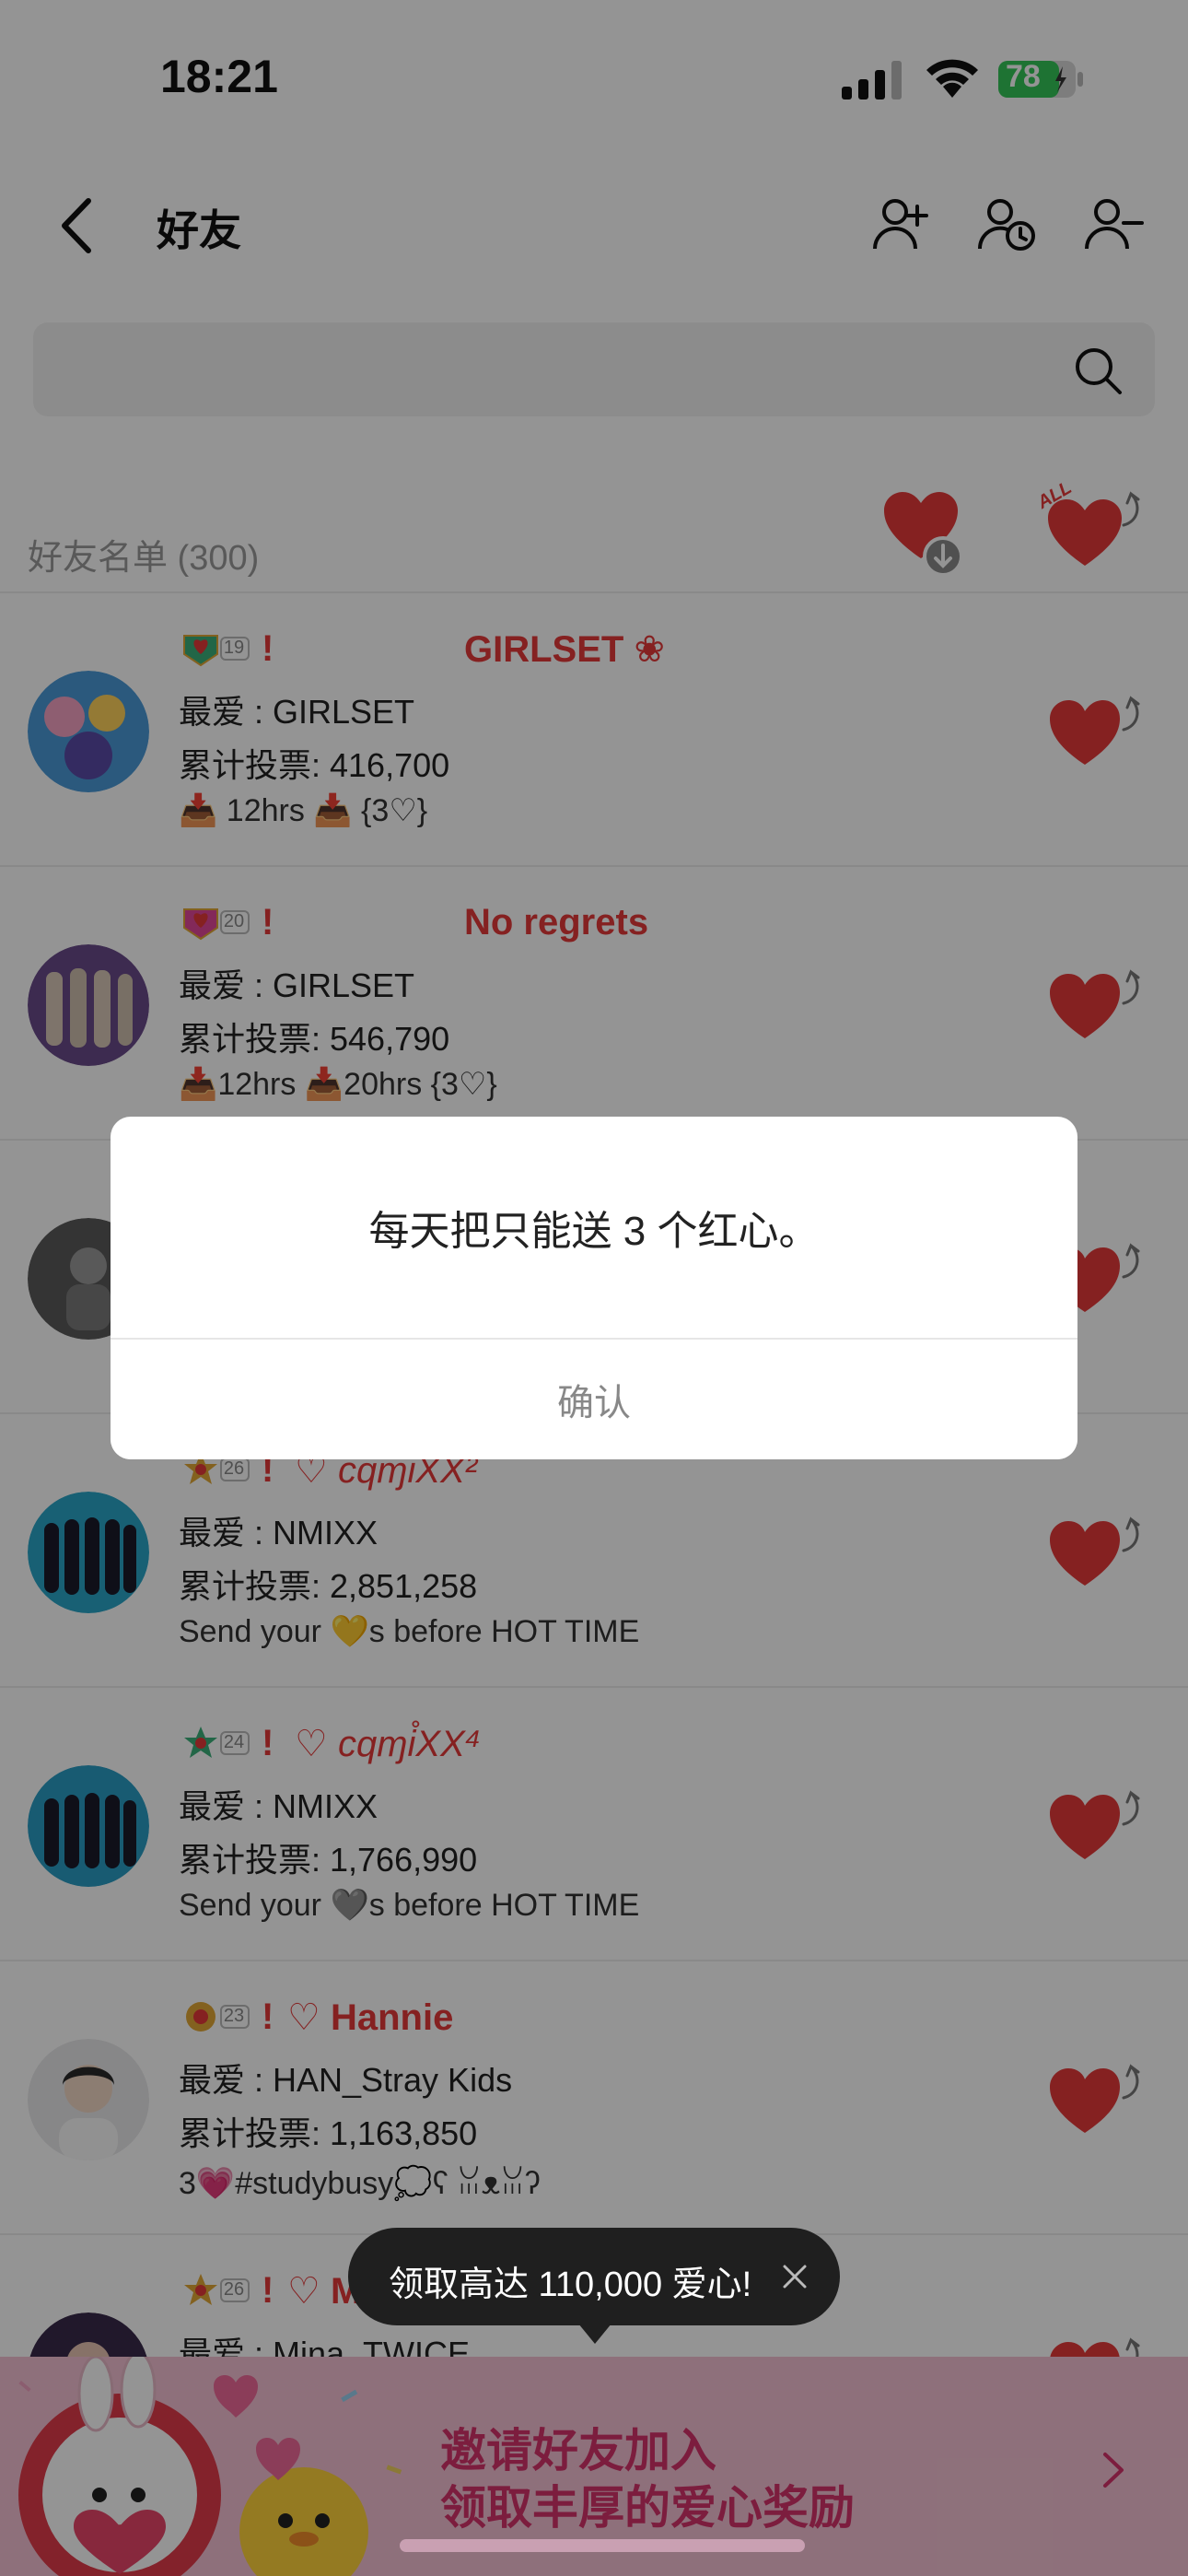 This screenshot has width=1188, height=2576. Describe the element at coordinates (594, 1399) in the screenshot. I see `confirm-button: 确认` at that location.